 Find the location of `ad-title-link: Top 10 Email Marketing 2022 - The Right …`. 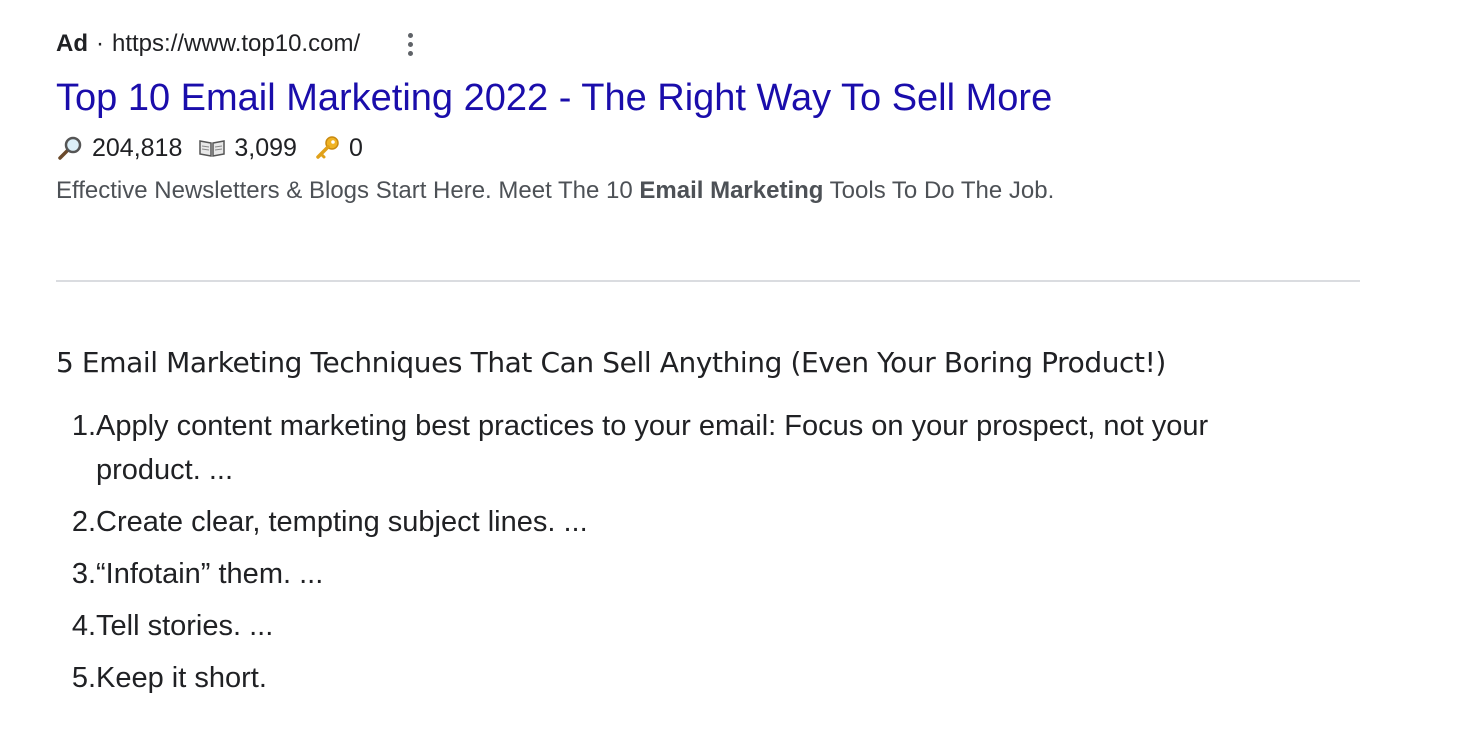

ad-title-link: Top 10 Email Marketing 2022 - The Right … is located at coordinates (708, 98).